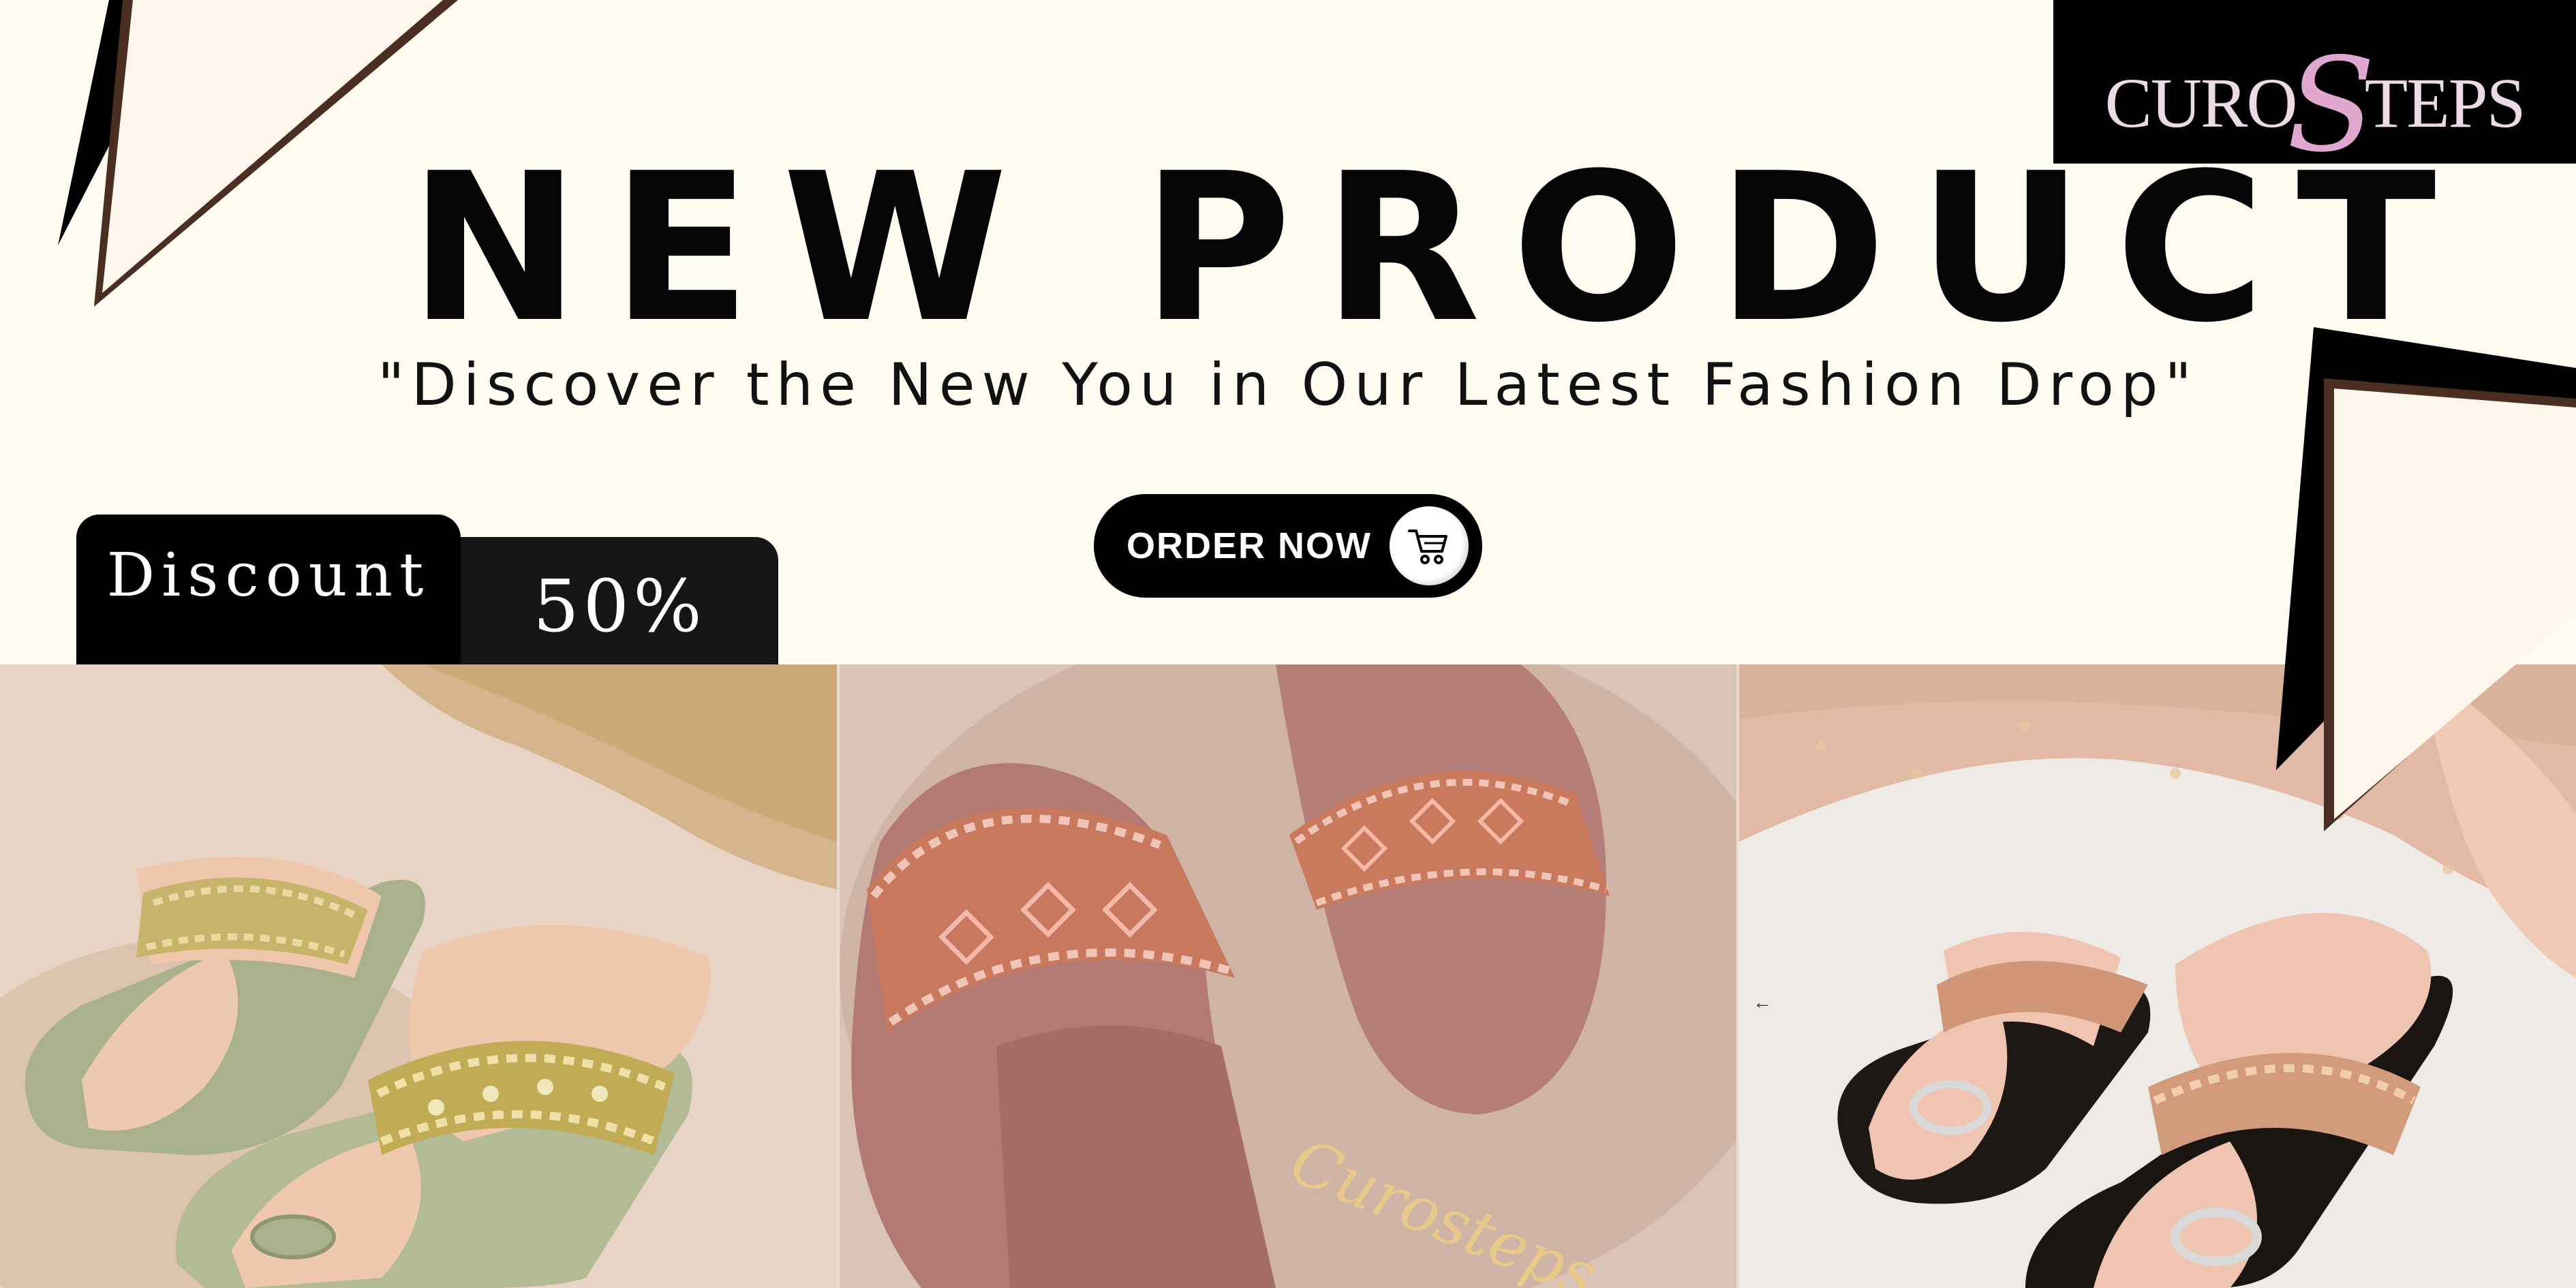 This screenshot has width=2576, height=1288. Describe the element at coordinates (1429, 545) in the screenshot. I see `cart-icon` at that location.